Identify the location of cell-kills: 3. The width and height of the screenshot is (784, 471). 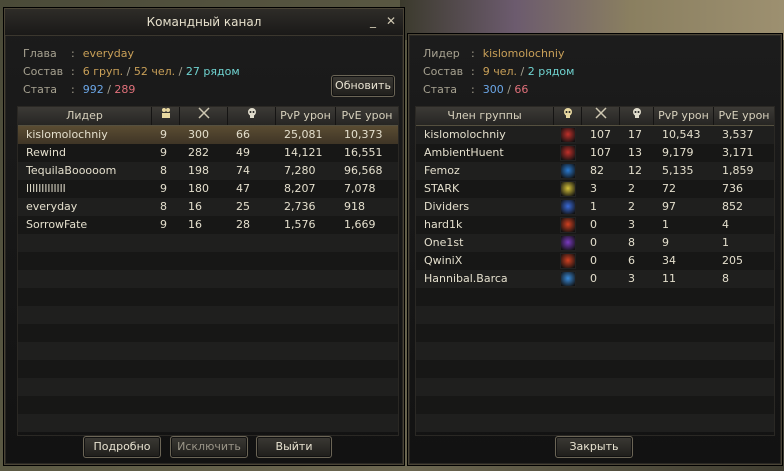
(593, 188).